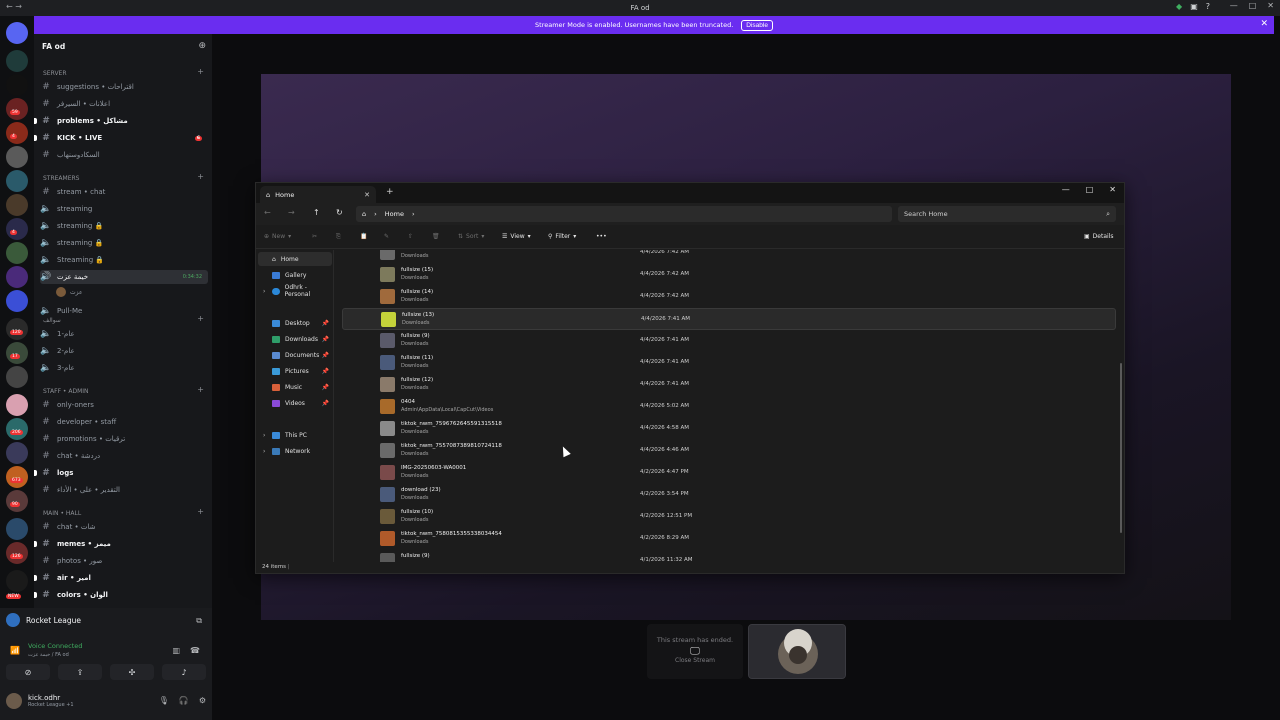 The width and height of the screenshot is (1280, 720). What do you see at coordinates (15, 650) in the screenshot?
I see `signal-icon: 📶` at bounding box center [15, 650].